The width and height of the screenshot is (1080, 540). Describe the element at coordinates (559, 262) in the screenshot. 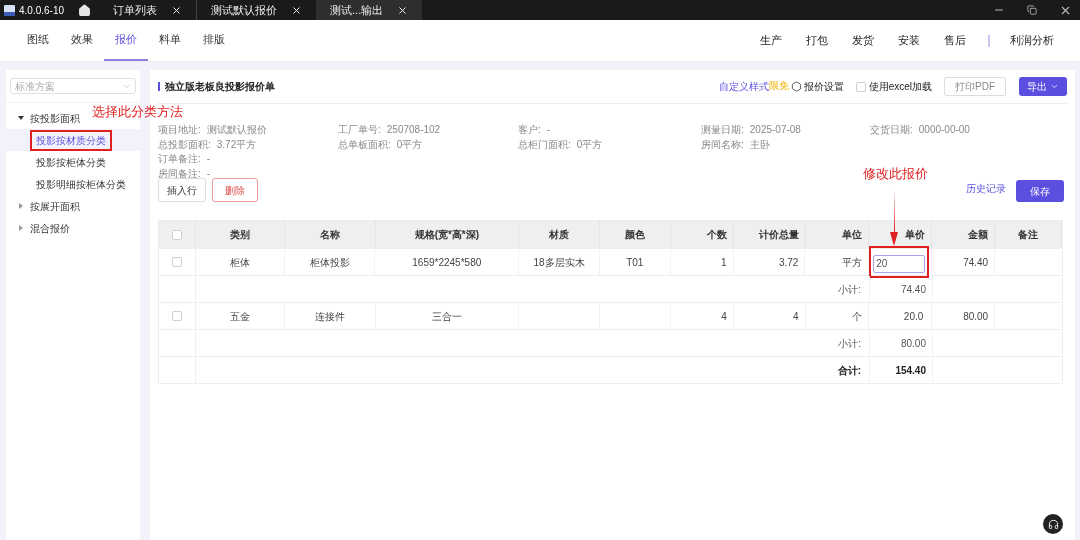

I see `table-cell-text: 18多层实木` at that location.